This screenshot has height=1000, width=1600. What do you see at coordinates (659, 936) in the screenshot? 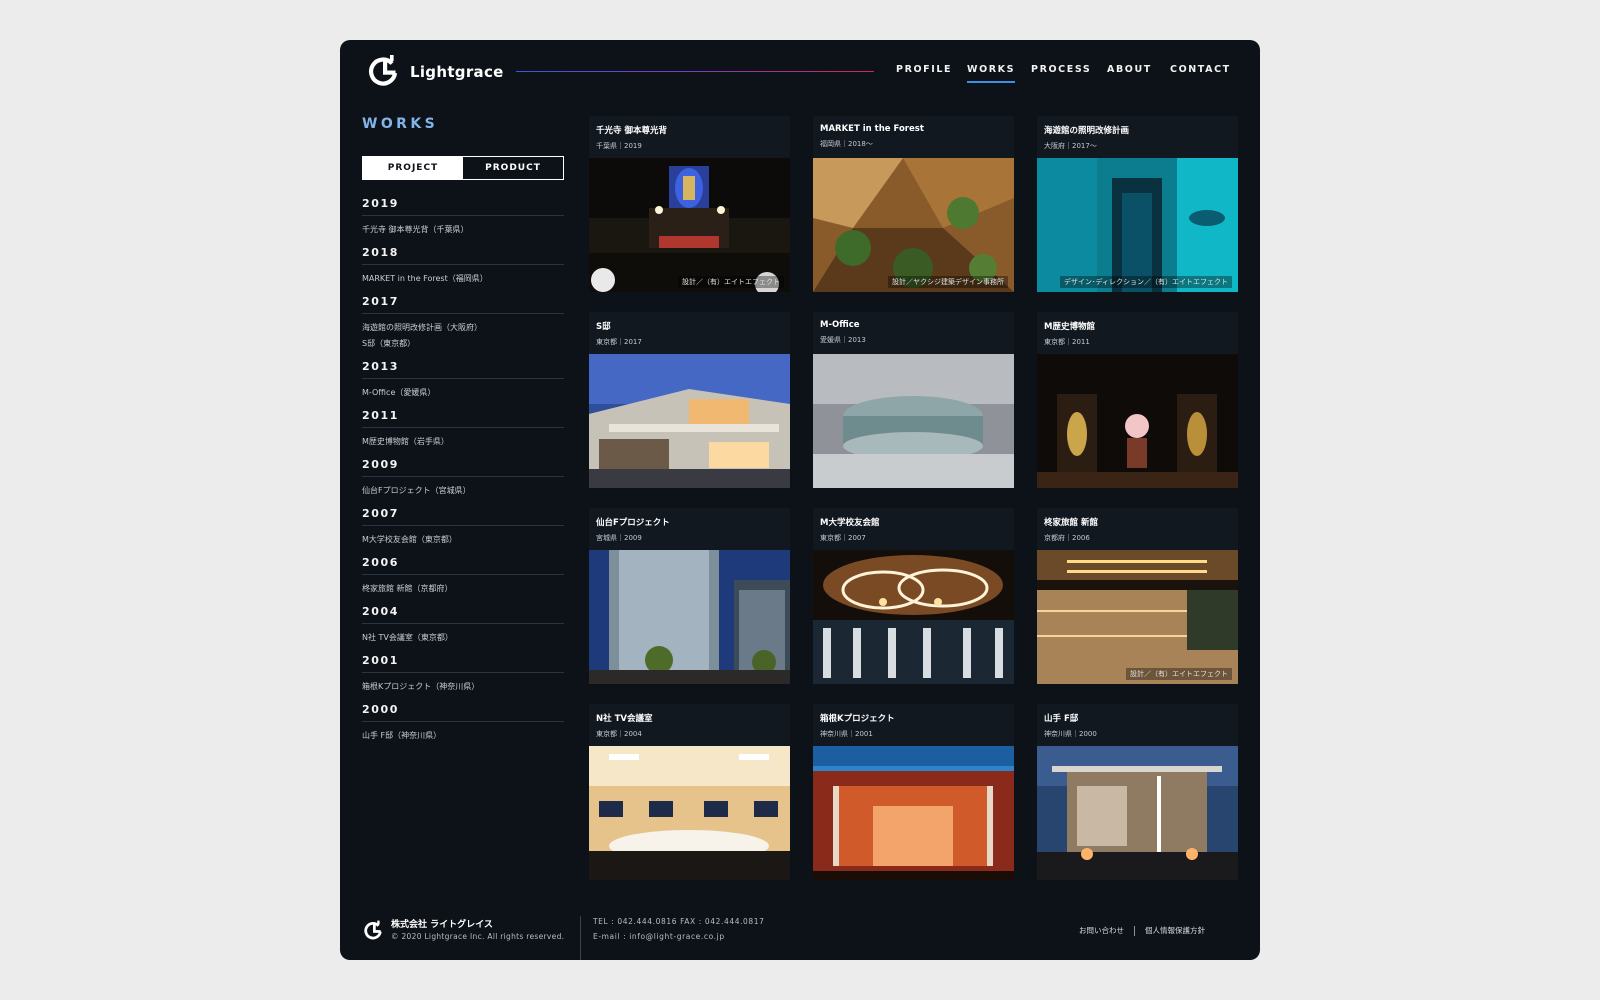
I see `footer-email: E-mail : info@light-grace.co.jp` at bounding box center [659, 936].